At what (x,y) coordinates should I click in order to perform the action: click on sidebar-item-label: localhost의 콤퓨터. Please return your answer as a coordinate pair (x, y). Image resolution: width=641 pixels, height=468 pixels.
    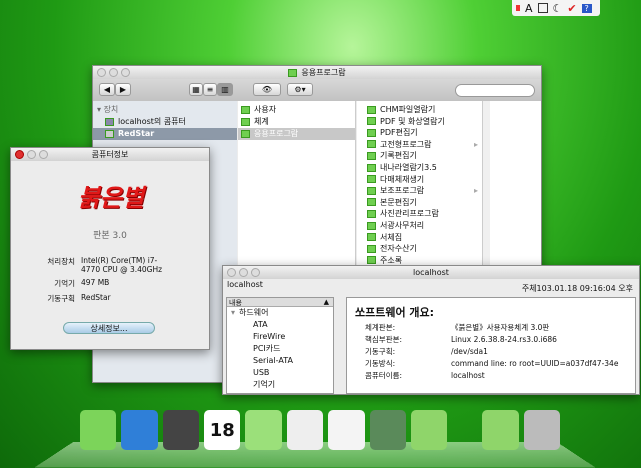
    Looking at the image, I should click on (152, 121).